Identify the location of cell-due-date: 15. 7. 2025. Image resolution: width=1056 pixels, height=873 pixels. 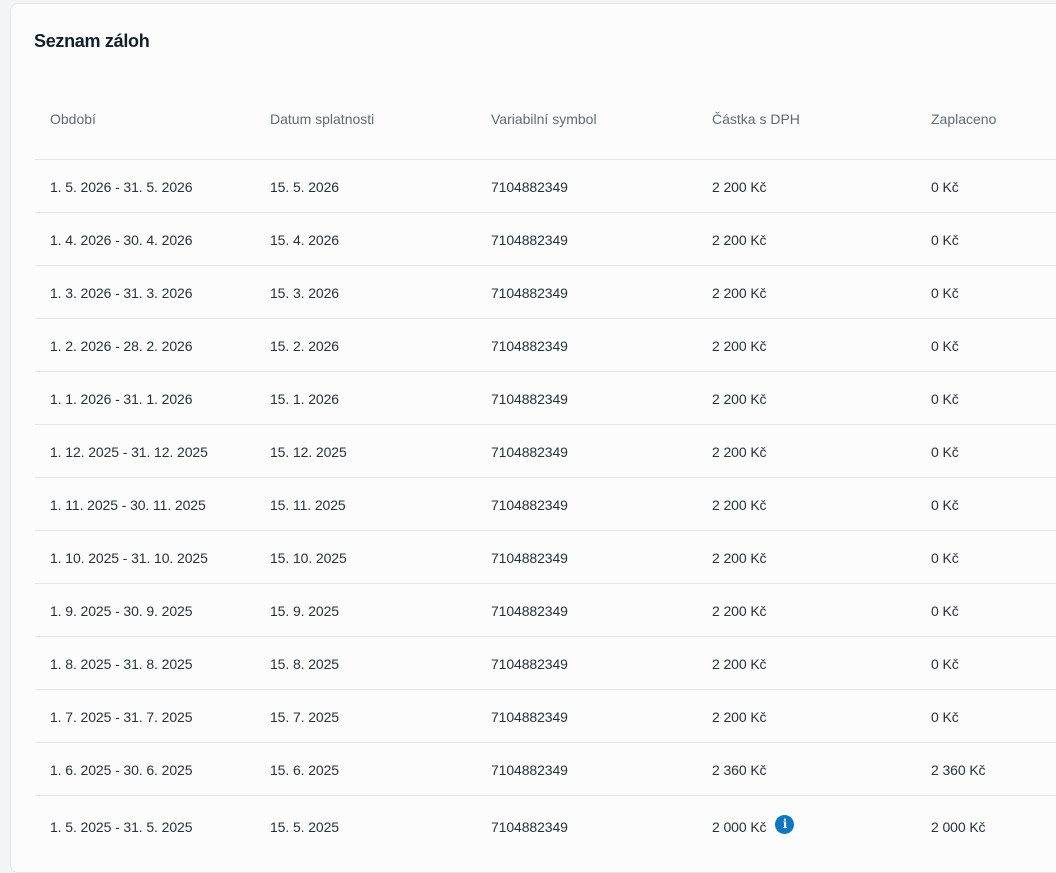
(304, 717).